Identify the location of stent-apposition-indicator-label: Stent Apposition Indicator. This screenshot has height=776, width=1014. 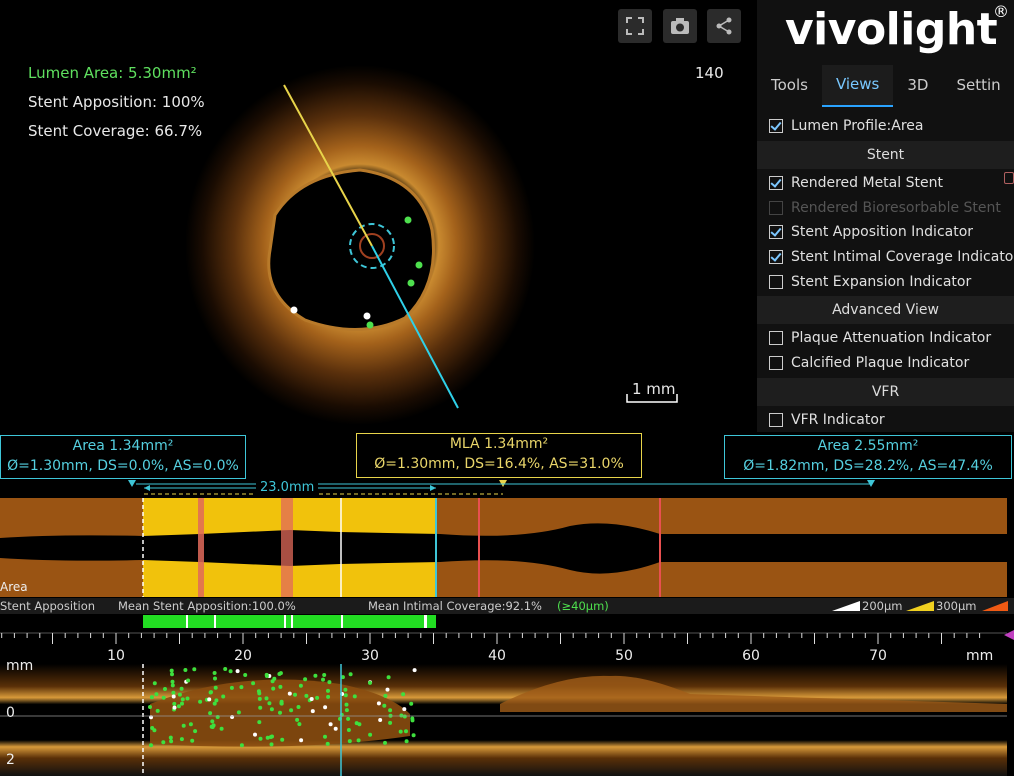
(882, 232).